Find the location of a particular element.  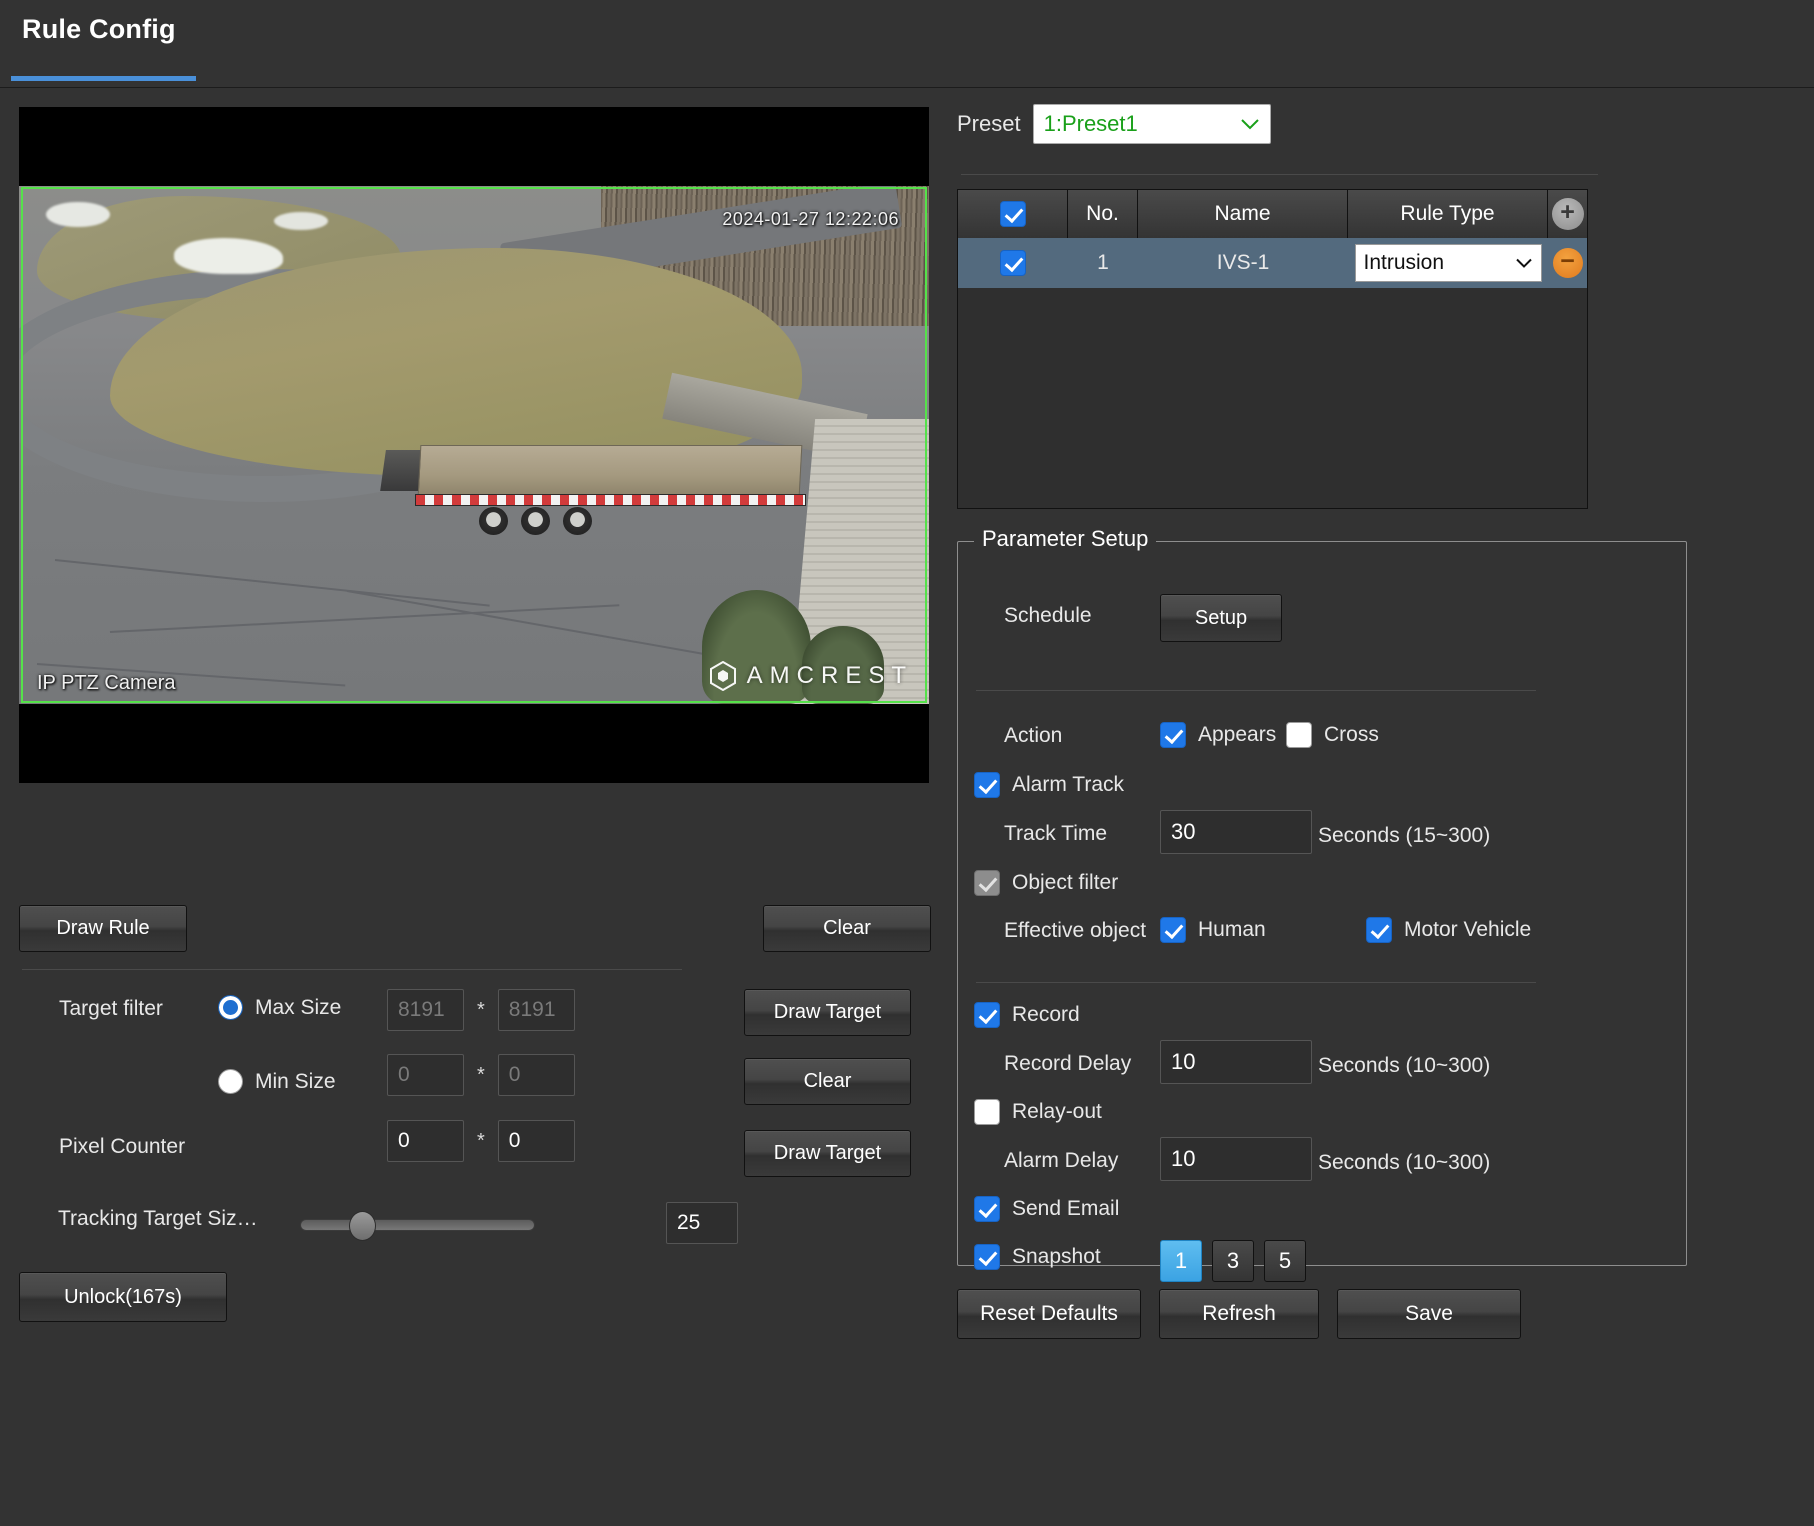

unlock-button: Unlock(167s) is located at coordinates (123, 1297).